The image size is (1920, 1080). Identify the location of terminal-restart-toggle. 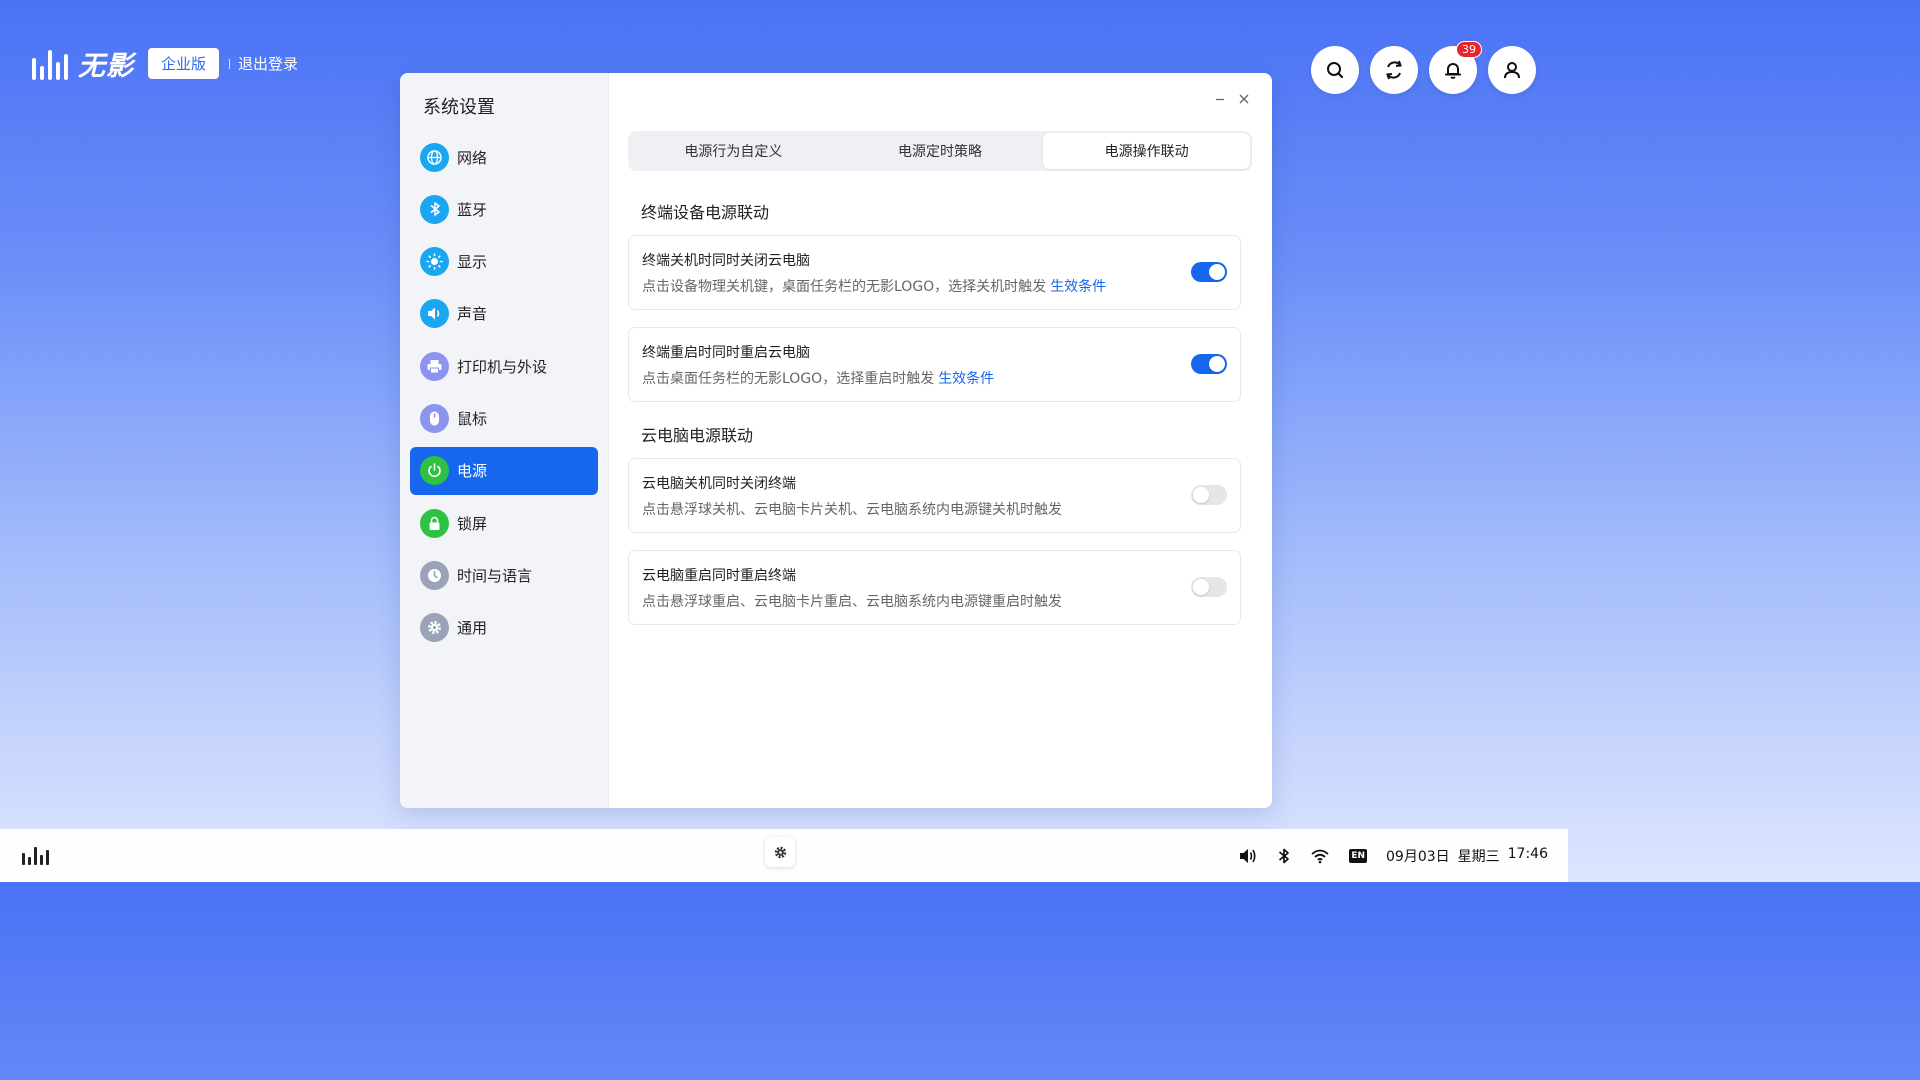
(1209, 364).